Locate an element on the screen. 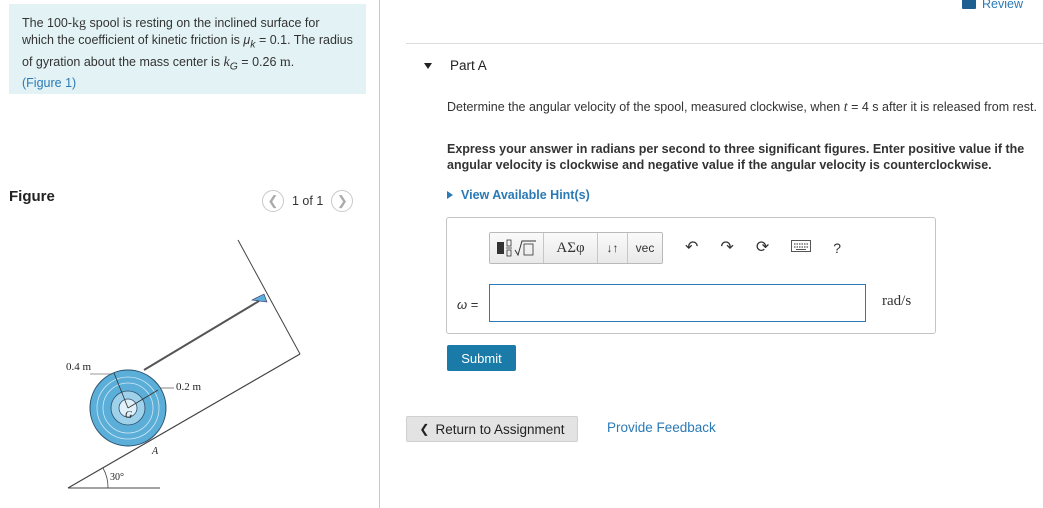 Image resolution: width=1043 pixels, height=508 pixels. answer-variable-label: ω = is located at coordinates (468, 304).